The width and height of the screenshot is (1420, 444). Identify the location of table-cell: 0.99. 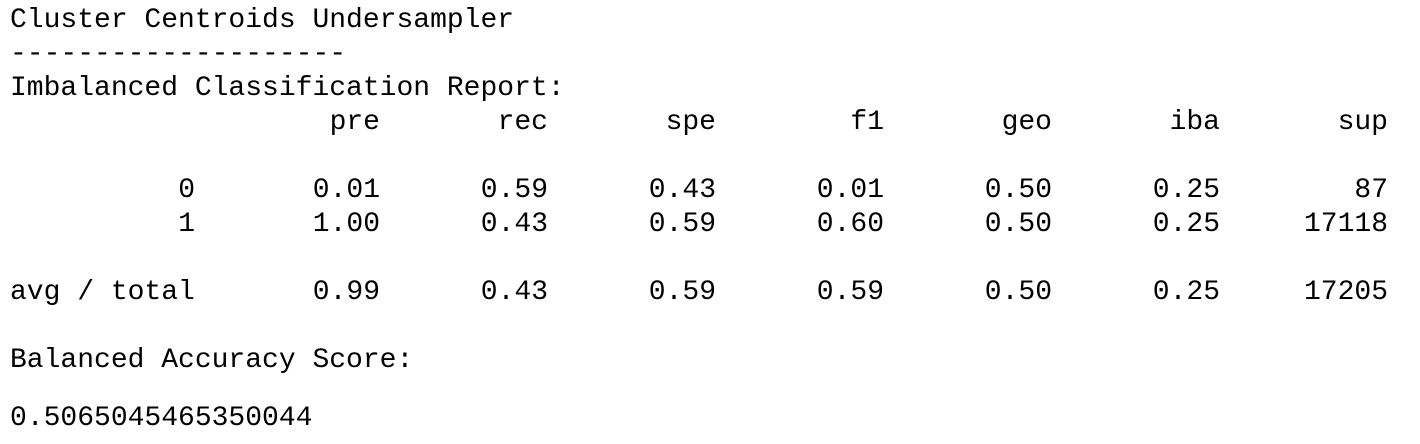
(346, 292).